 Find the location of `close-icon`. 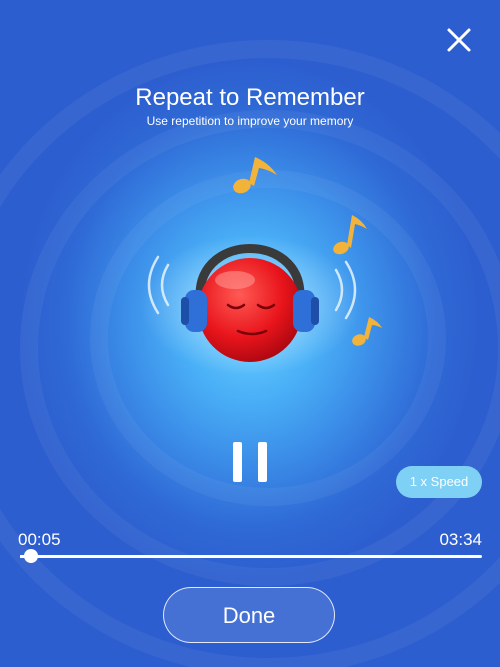

close-icon is located at coordinates (459, 40).